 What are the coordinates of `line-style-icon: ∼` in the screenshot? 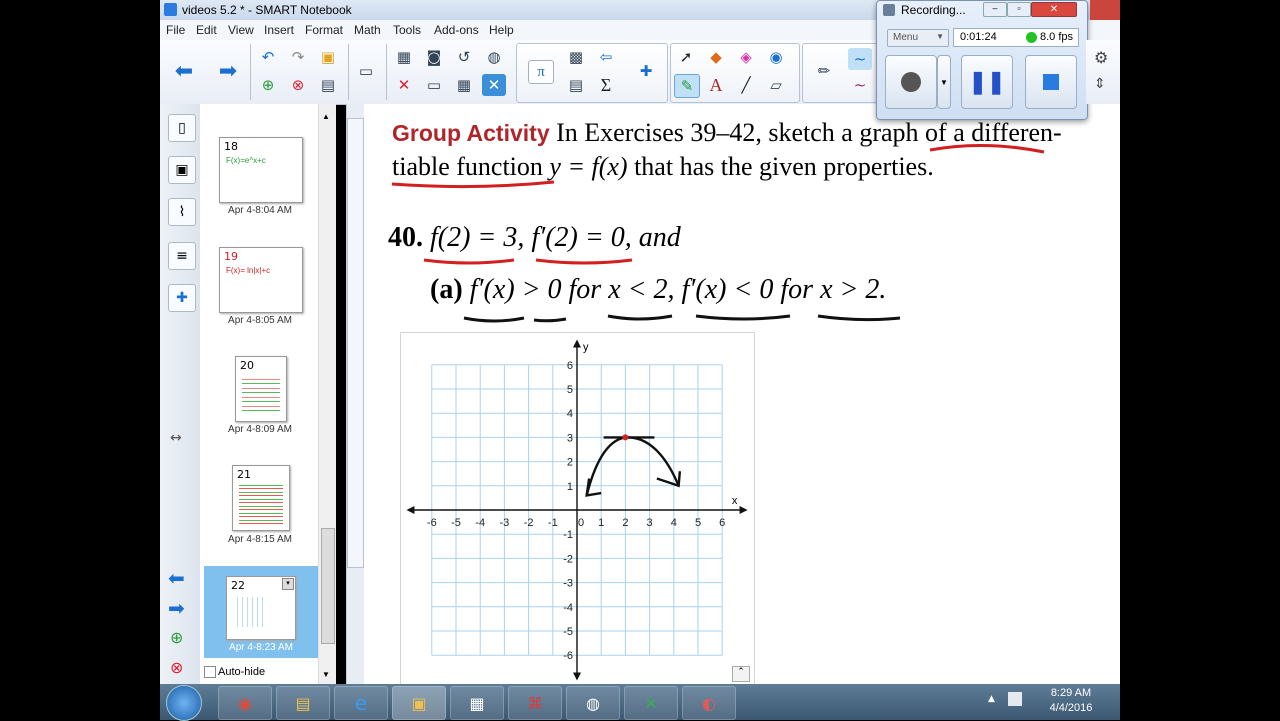 It's located at (860, 59).